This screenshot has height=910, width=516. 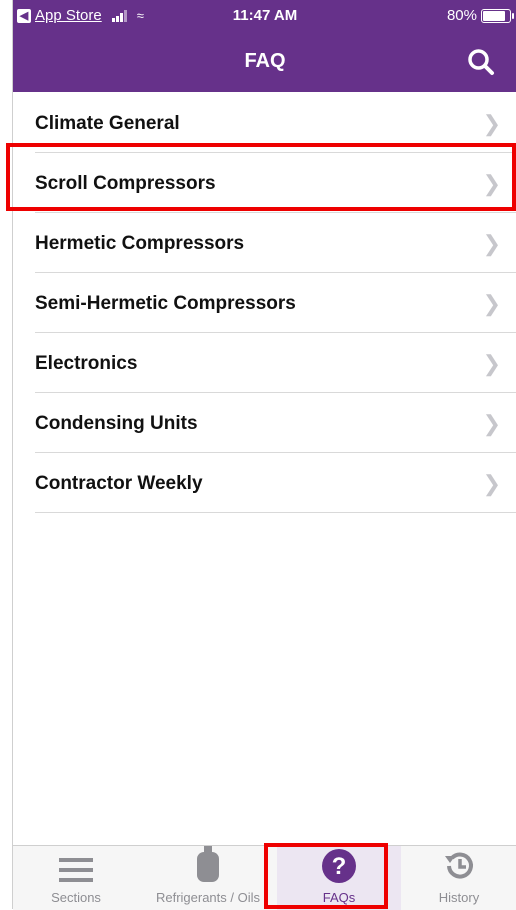 What do you see at coordinates (165, 303) in the screenshot?
I see `list-item-label: Semi-Hermetic Compressors` at bounding box center [165, 303].